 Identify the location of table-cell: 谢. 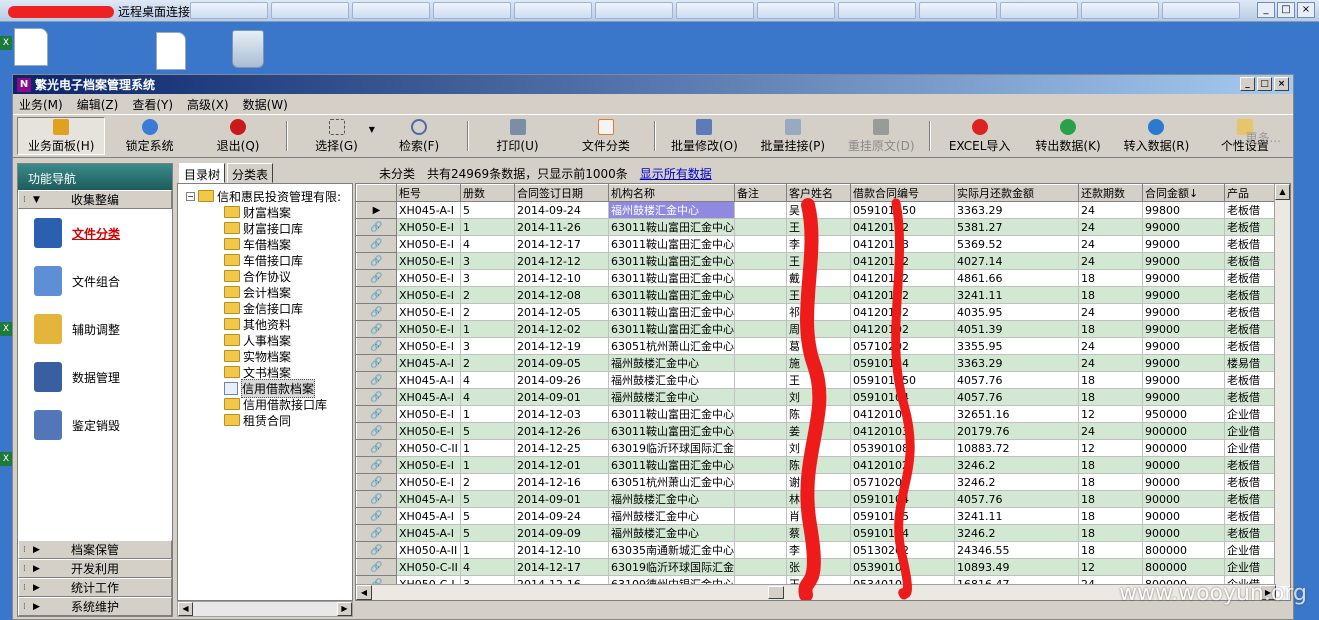
(818, 482).